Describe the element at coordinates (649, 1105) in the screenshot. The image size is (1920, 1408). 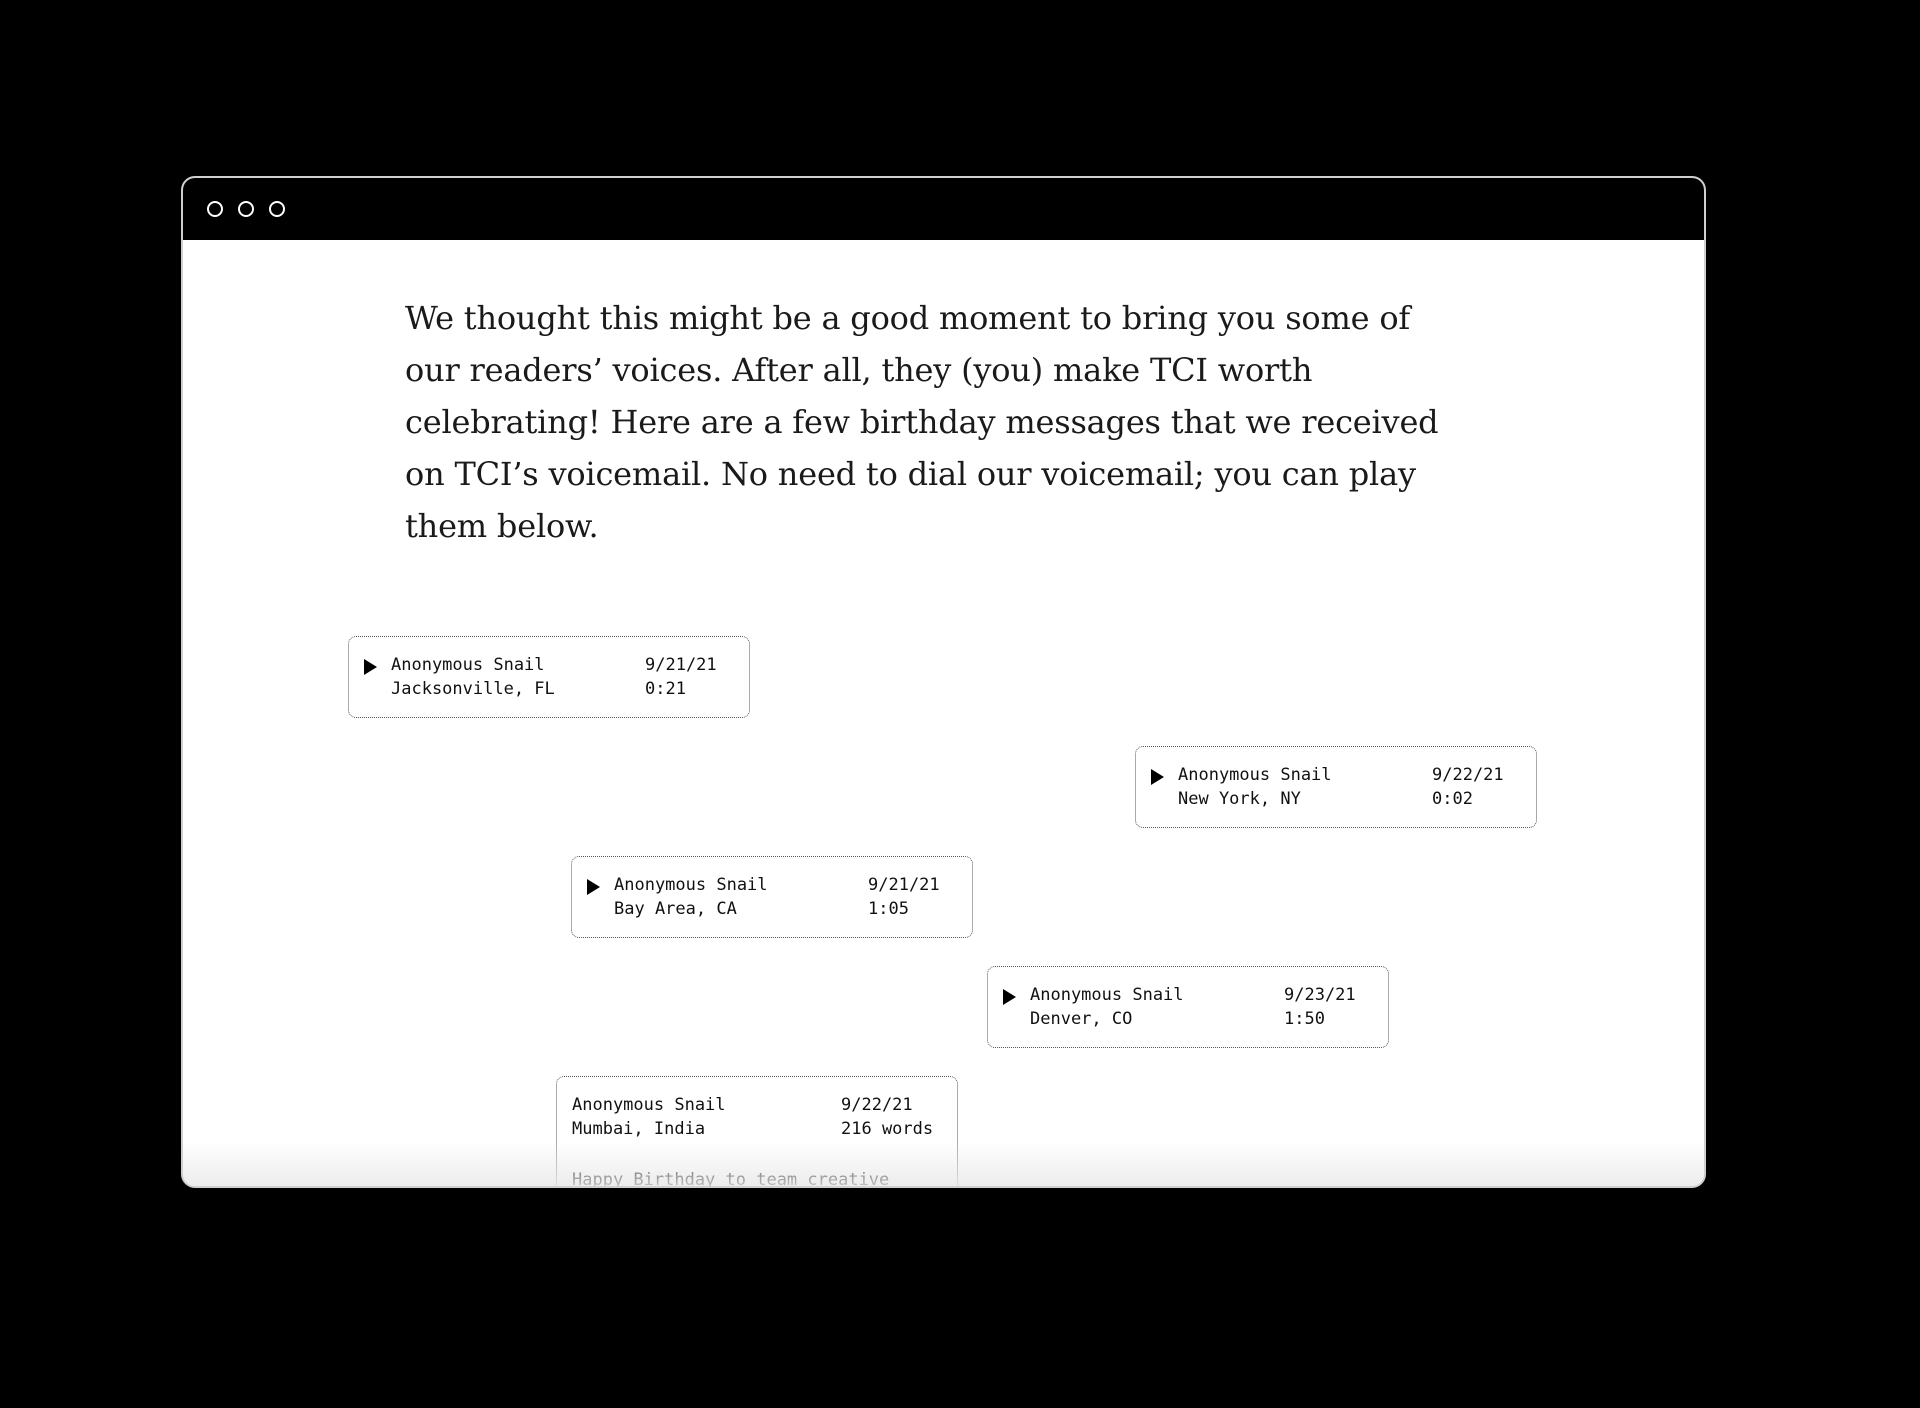
I see `message-sender: Anonymous Snail` at that location.